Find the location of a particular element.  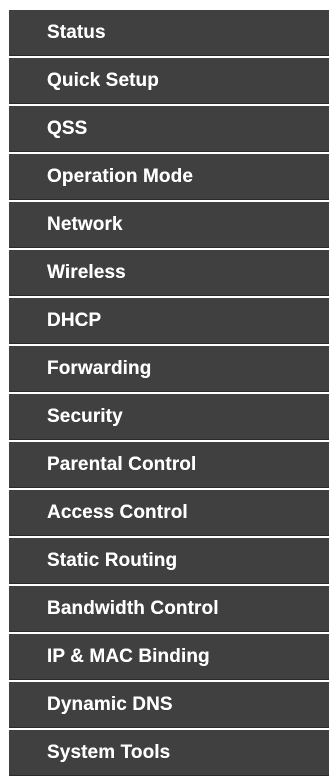

menu-item-label: Bandwidth Control is located at coordinates (133, 608).